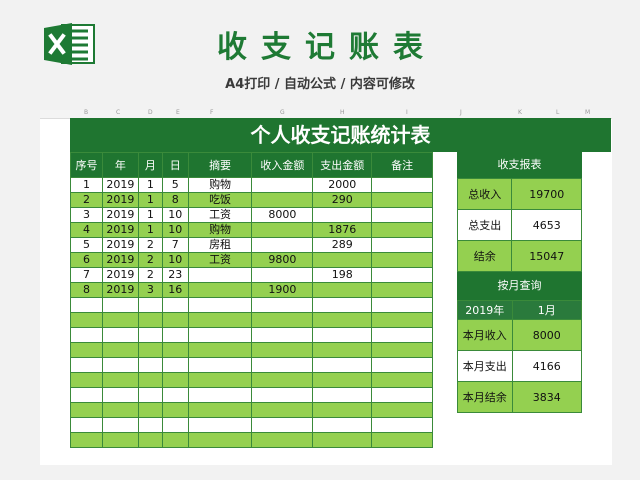 Image resolution: width=640 pixels, height=480 pixels. I want to click on summary-value: 15047, so click(546, 256).